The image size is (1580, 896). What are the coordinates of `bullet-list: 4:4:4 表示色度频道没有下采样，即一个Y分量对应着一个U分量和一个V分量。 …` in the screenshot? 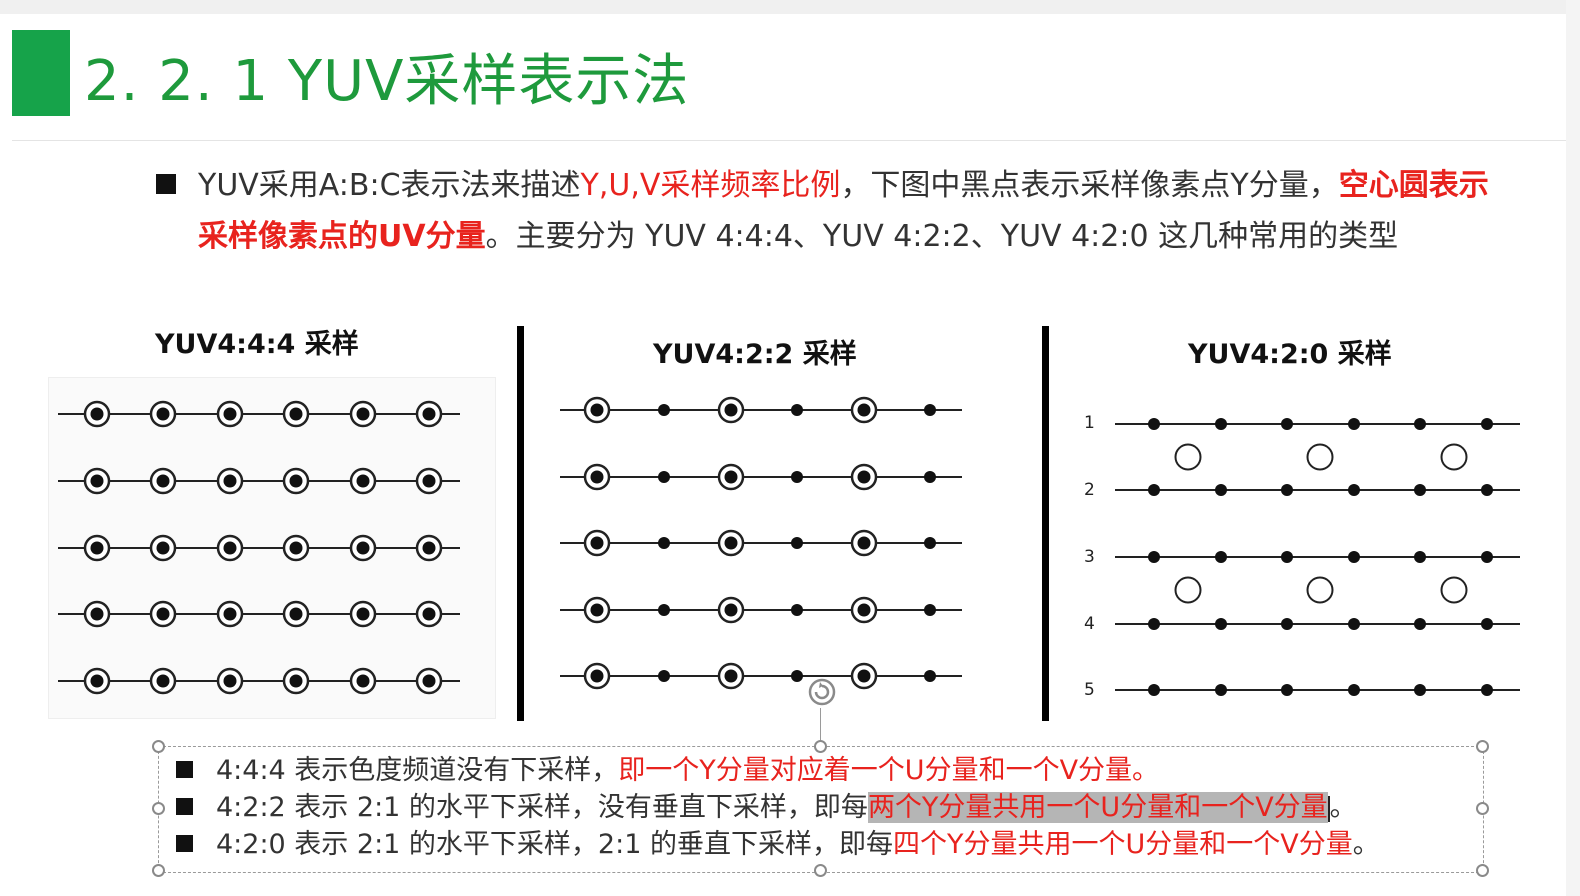 It's located at (778, 807).